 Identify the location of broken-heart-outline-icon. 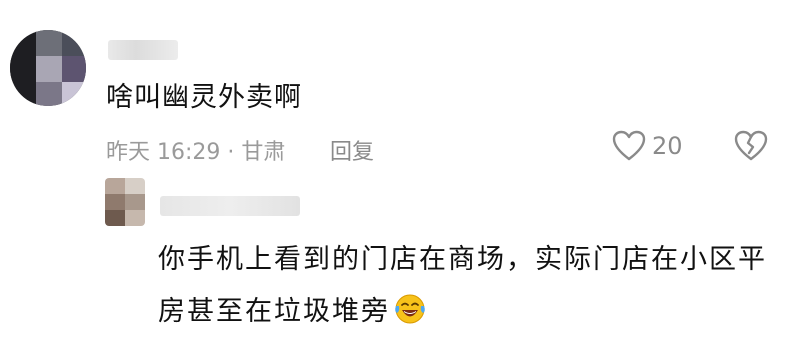
(751, 145).